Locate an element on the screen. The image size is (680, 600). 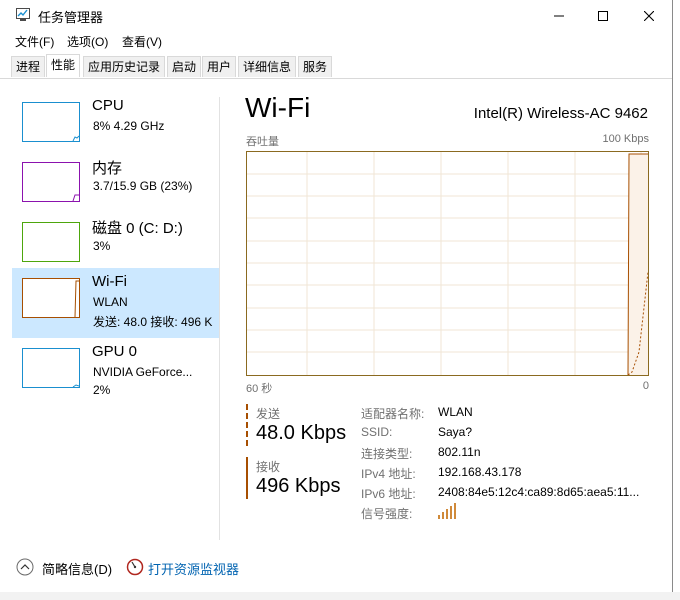
menu-view: 查看(V) is located at coordinates (142, 41).